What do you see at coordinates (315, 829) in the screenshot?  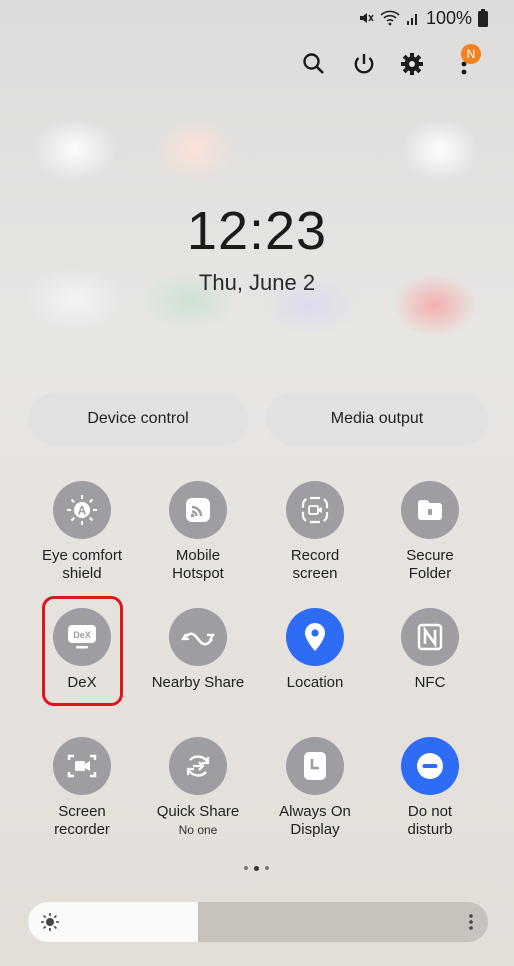 I see `tile-label-line2: Display` at bounding box center [315, 829].